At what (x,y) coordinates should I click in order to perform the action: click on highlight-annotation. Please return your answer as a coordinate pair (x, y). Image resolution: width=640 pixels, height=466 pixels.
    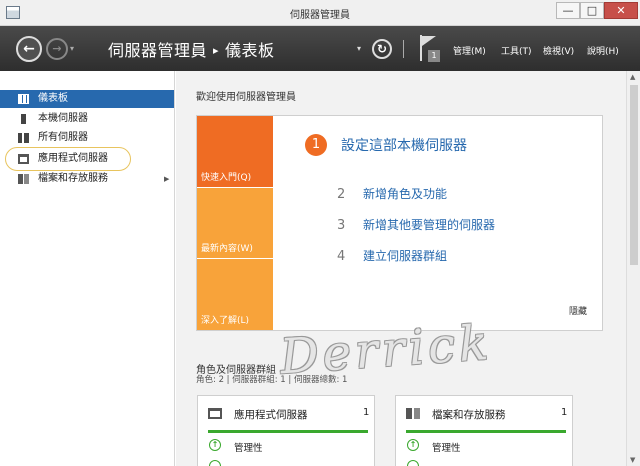
    Looking at the image, I should click on (68, 159).